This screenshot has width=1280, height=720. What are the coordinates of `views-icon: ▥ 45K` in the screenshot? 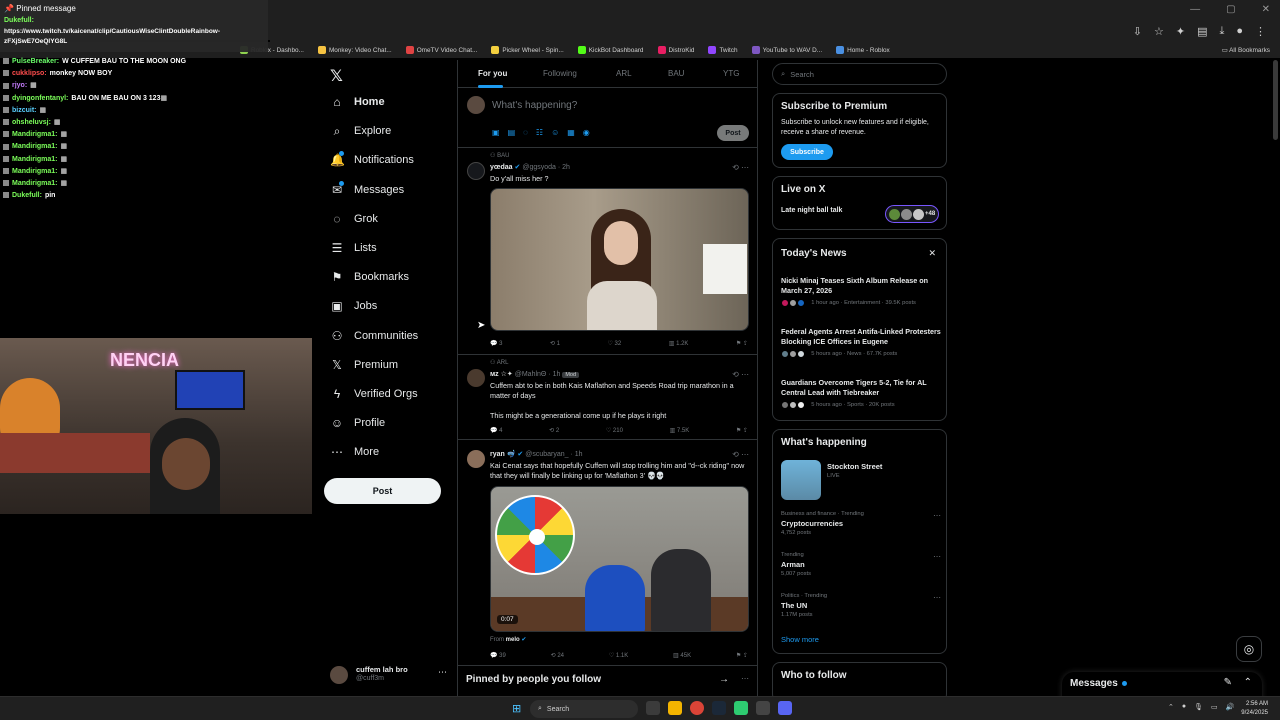 It's located at (682, 655).